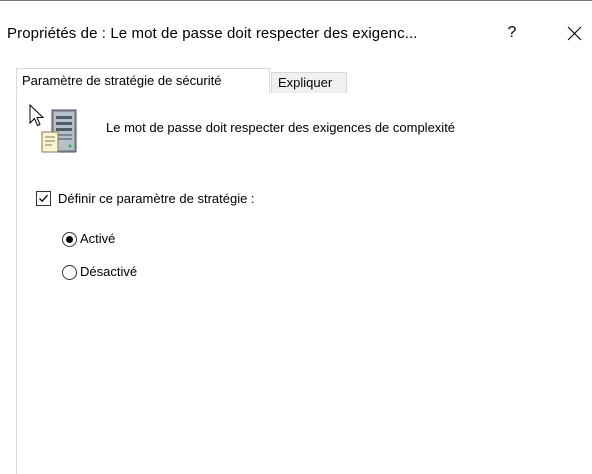  What do you see at coordinates (512, 33) in the screenshot?
I see `help-button: ?` at bounding box center [512, 33].